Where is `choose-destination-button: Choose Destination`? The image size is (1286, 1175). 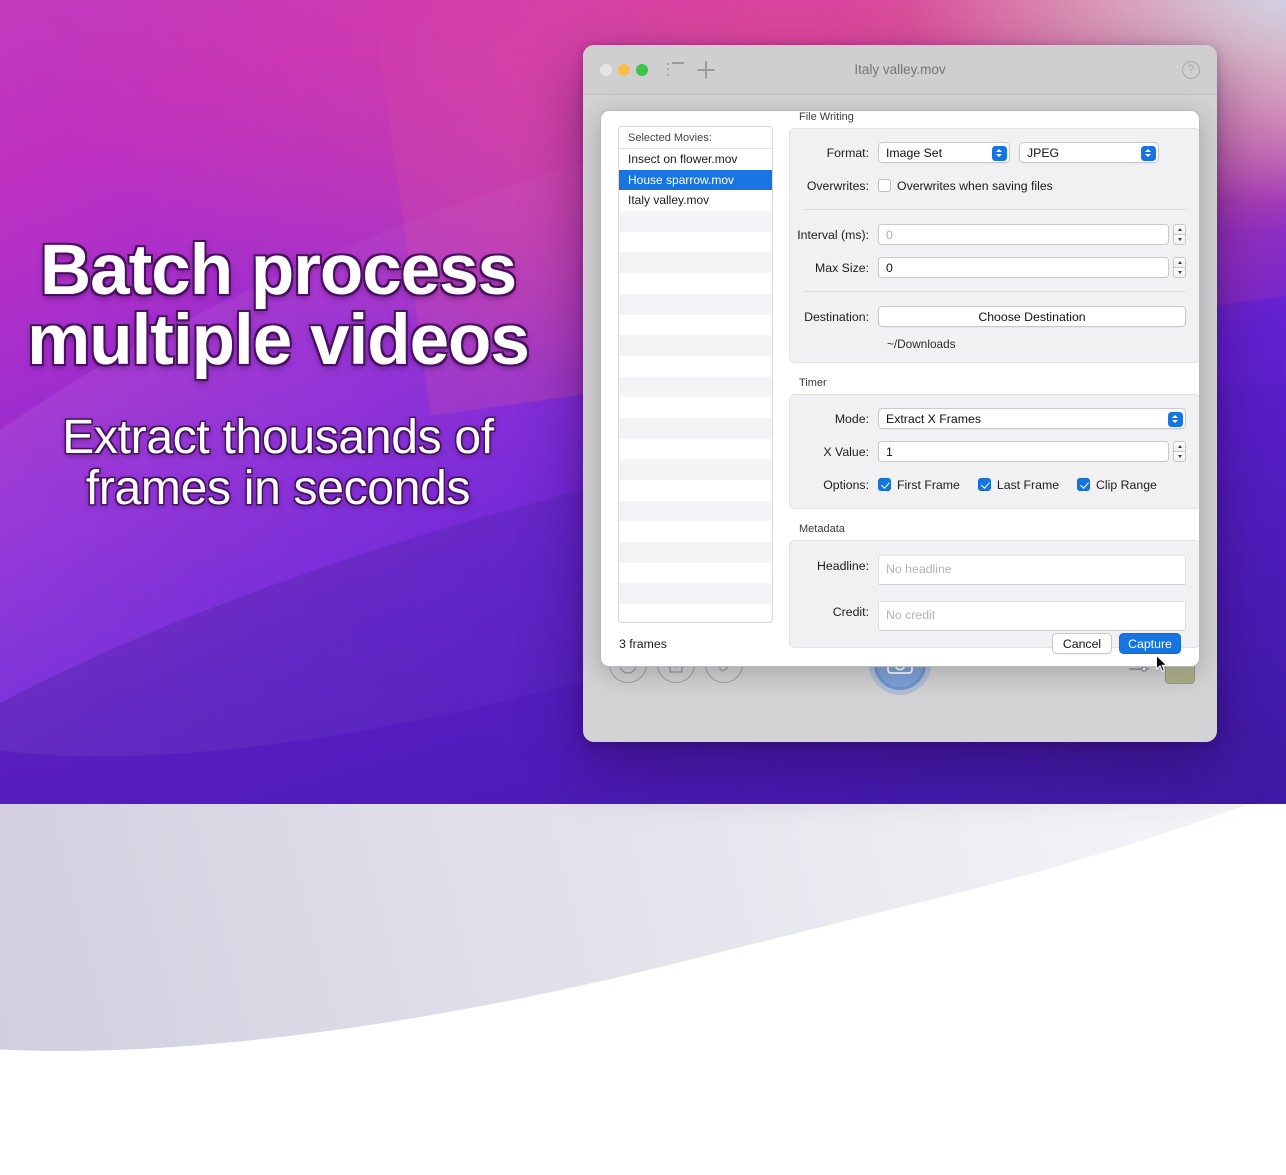
choose-destination-button: Choose Destination is located at coordinates (1032, 316).